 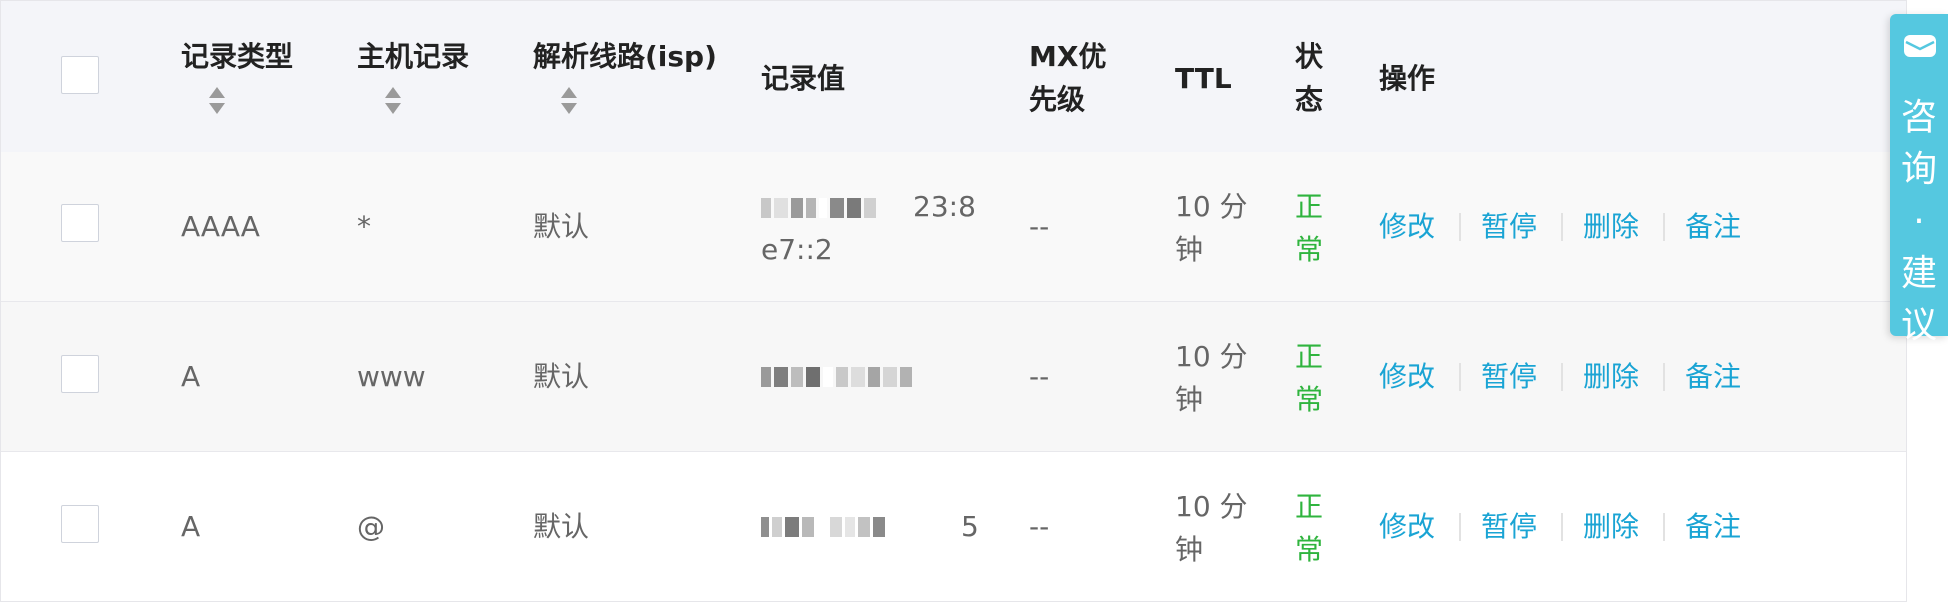 I want to click on record-value-line2: e7::2, so click(x=797, y=249).